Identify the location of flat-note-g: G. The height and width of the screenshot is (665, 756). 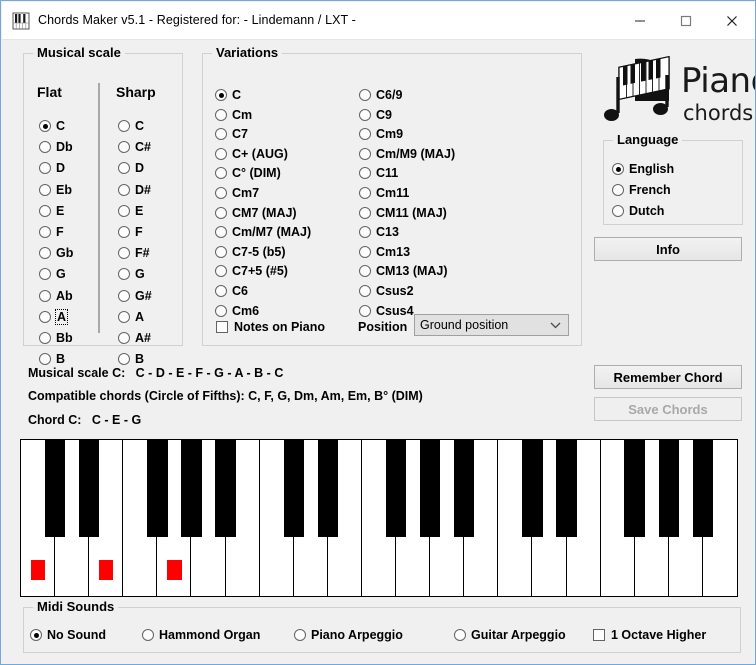
(52, 274).